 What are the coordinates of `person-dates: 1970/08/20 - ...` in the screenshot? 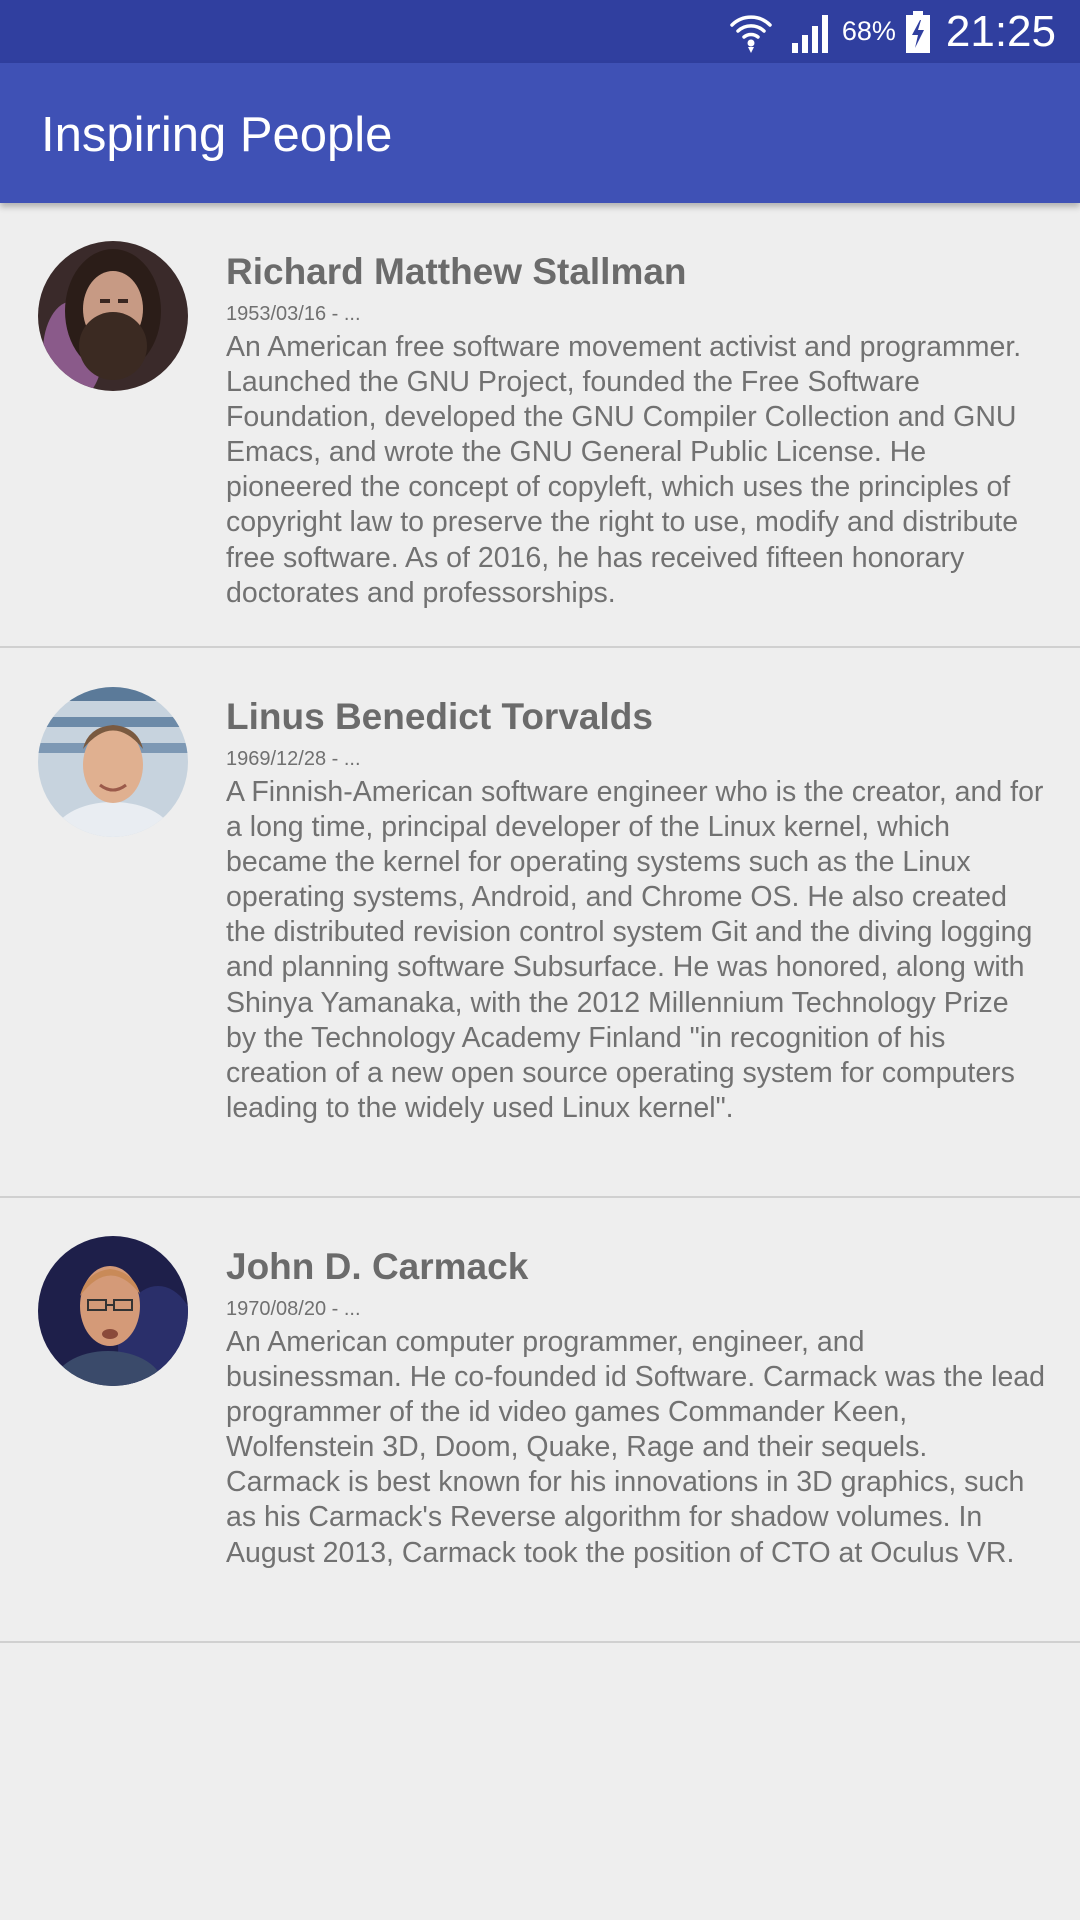 It's located at (293, 1309).